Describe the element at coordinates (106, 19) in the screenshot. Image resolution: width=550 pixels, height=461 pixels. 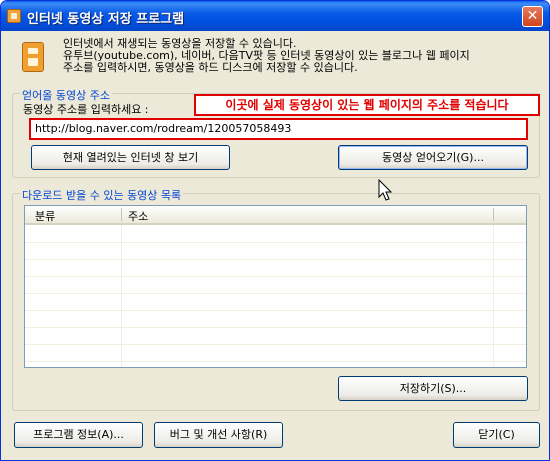
I see `window-title: 인터넷 동영상 저장 프로그램` at that location.